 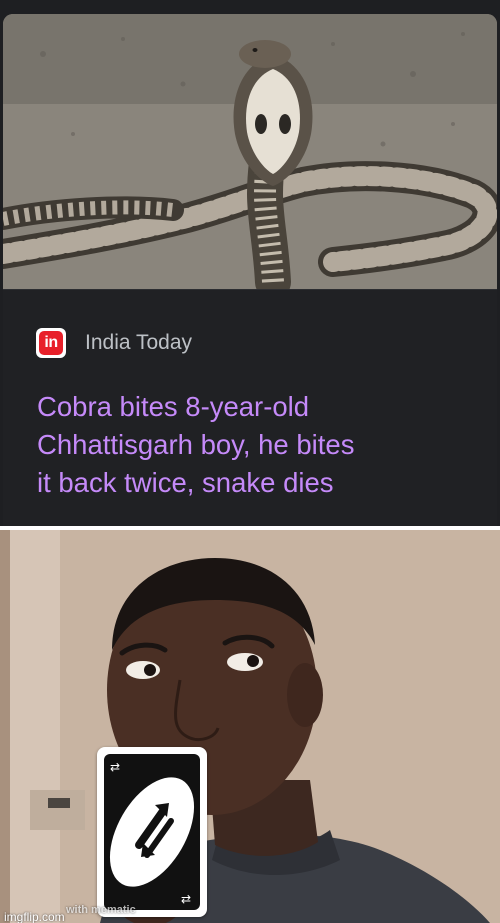 I want to click on card-divider, so click(x=250, y=289).